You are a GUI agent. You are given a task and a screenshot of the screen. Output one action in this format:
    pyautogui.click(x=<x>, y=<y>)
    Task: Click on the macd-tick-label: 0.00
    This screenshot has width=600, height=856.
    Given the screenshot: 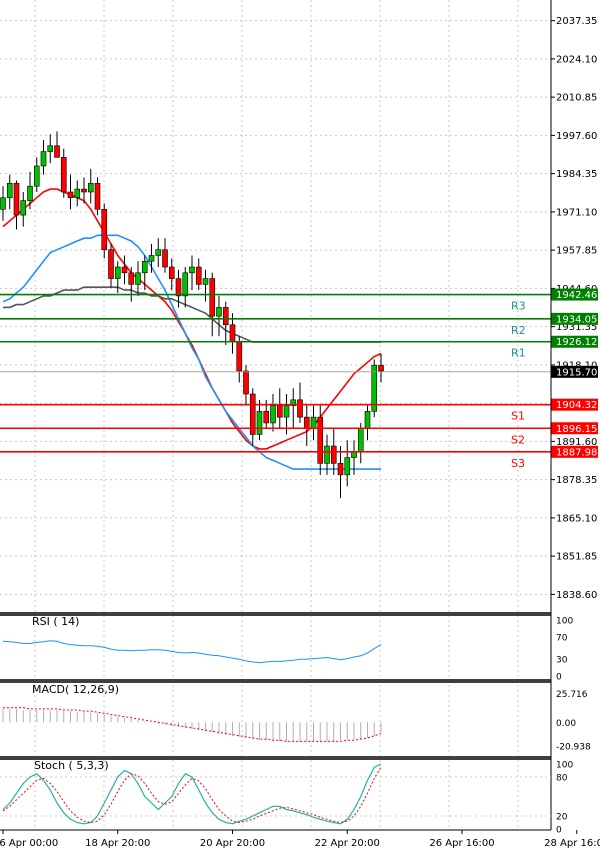 What is the action you would take?
    pyautogui.click(x=566, y=724)
    